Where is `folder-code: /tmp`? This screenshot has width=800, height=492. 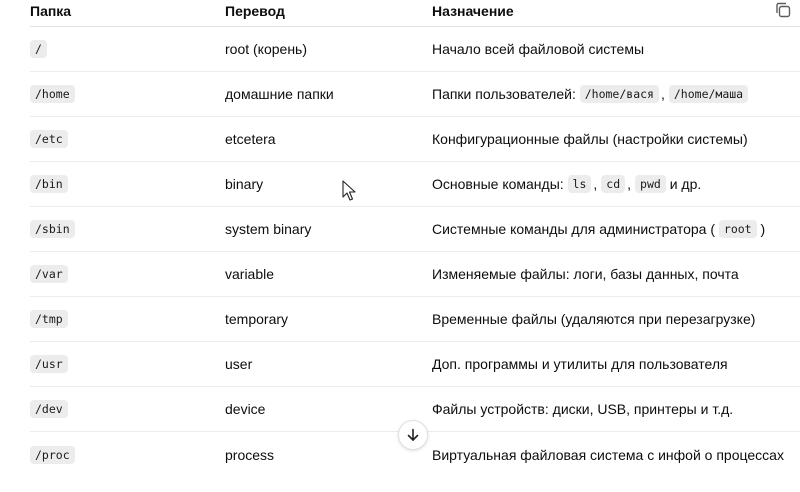 folder-code: /tmp is located at coordinates (49, 319).